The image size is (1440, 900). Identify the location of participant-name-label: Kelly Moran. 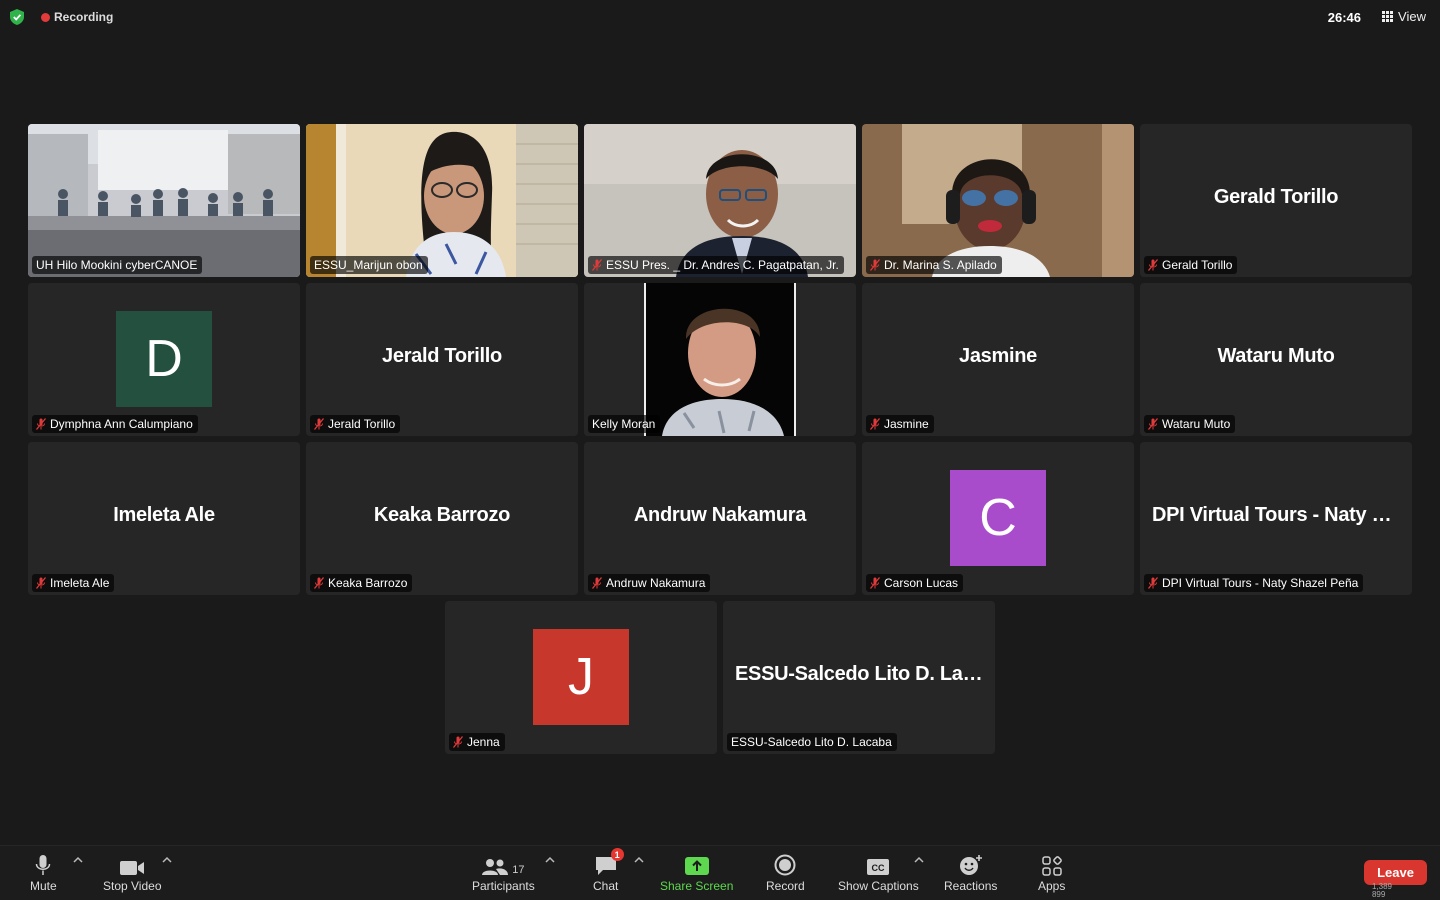
(624, 424).